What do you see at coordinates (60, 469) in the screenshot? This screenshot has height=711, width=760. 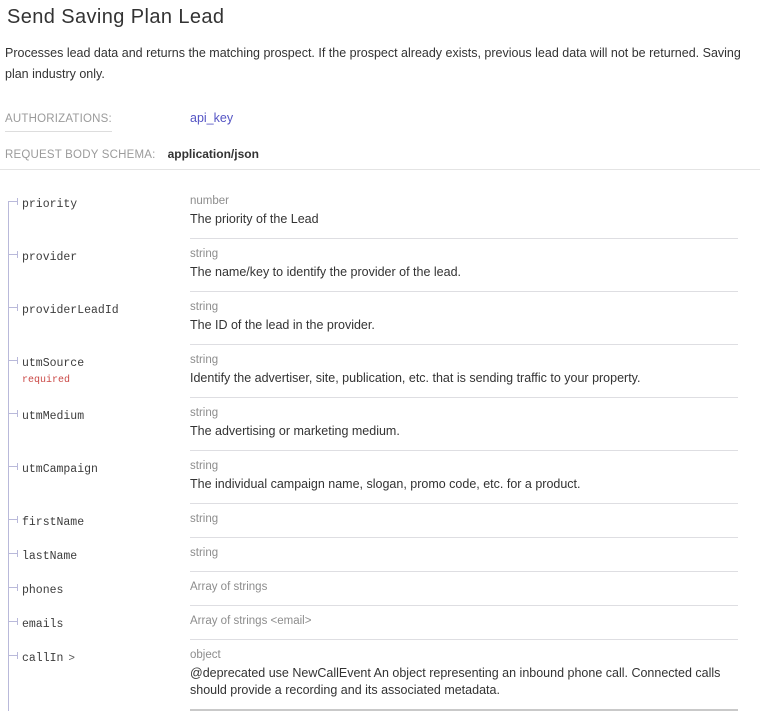 I see `field-name: utmCampaign` at bounding box center [60, 469].